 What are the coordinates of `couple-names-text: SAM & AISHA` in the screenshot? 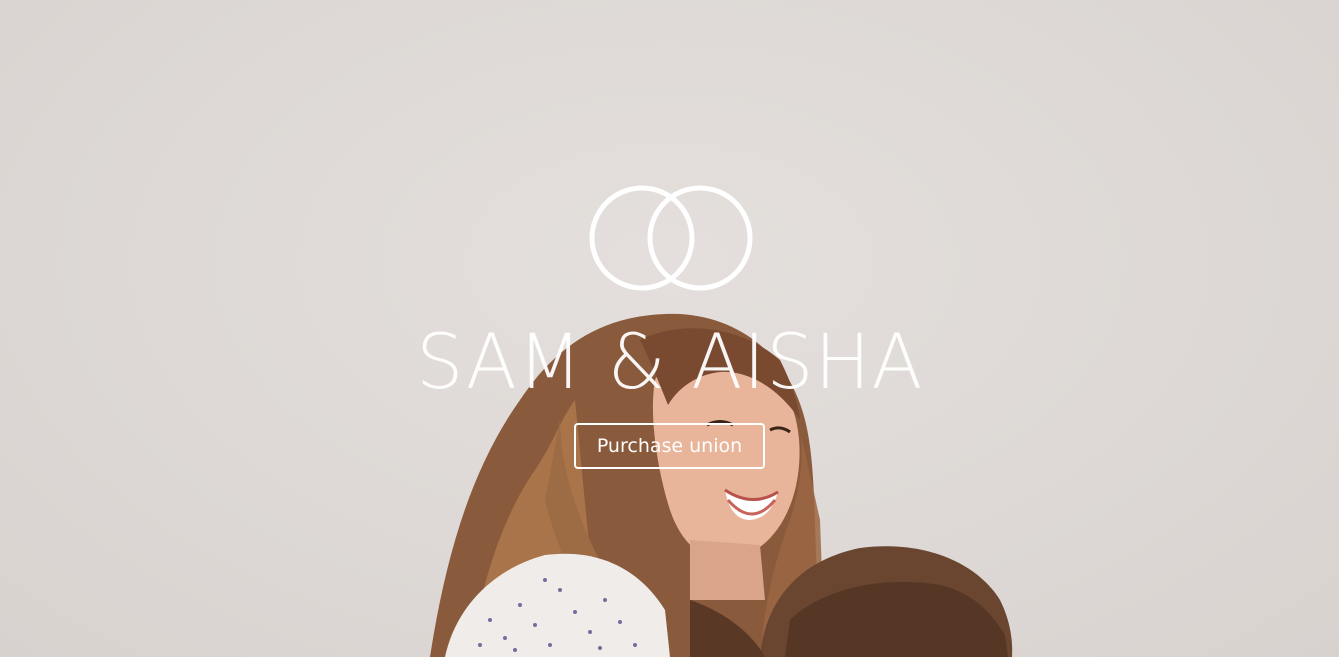 It's located at (669, 361).